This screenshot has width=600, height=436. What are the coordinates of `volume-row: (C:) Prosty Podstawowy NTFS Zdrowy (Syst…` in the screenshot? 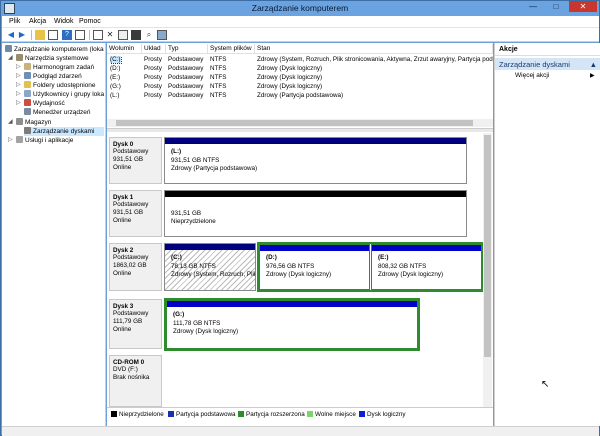 It's located at (300, 60).